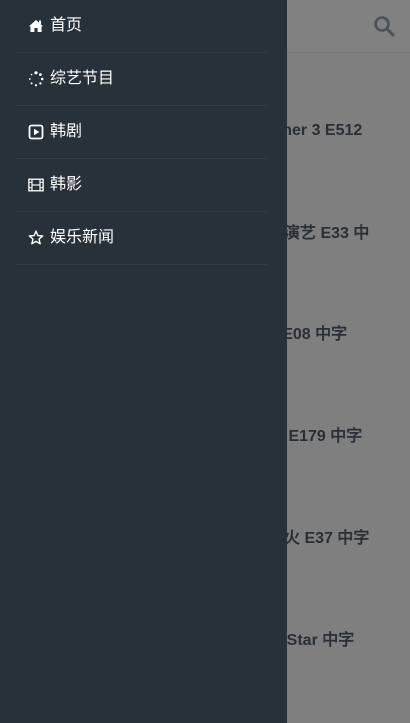 The height and width of the screenshot is (723, 410). What do you see at coordinates (141, 79) in the screenshot?
I see `drawer-item-variety: 综艺节目` at bounding box center [141, 79].